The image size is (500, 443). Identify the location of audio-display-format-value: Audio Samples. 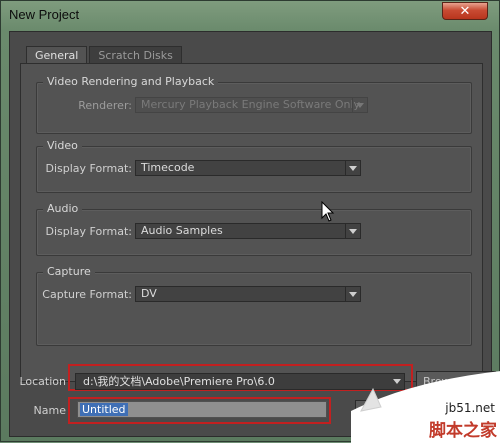
(182, 230).